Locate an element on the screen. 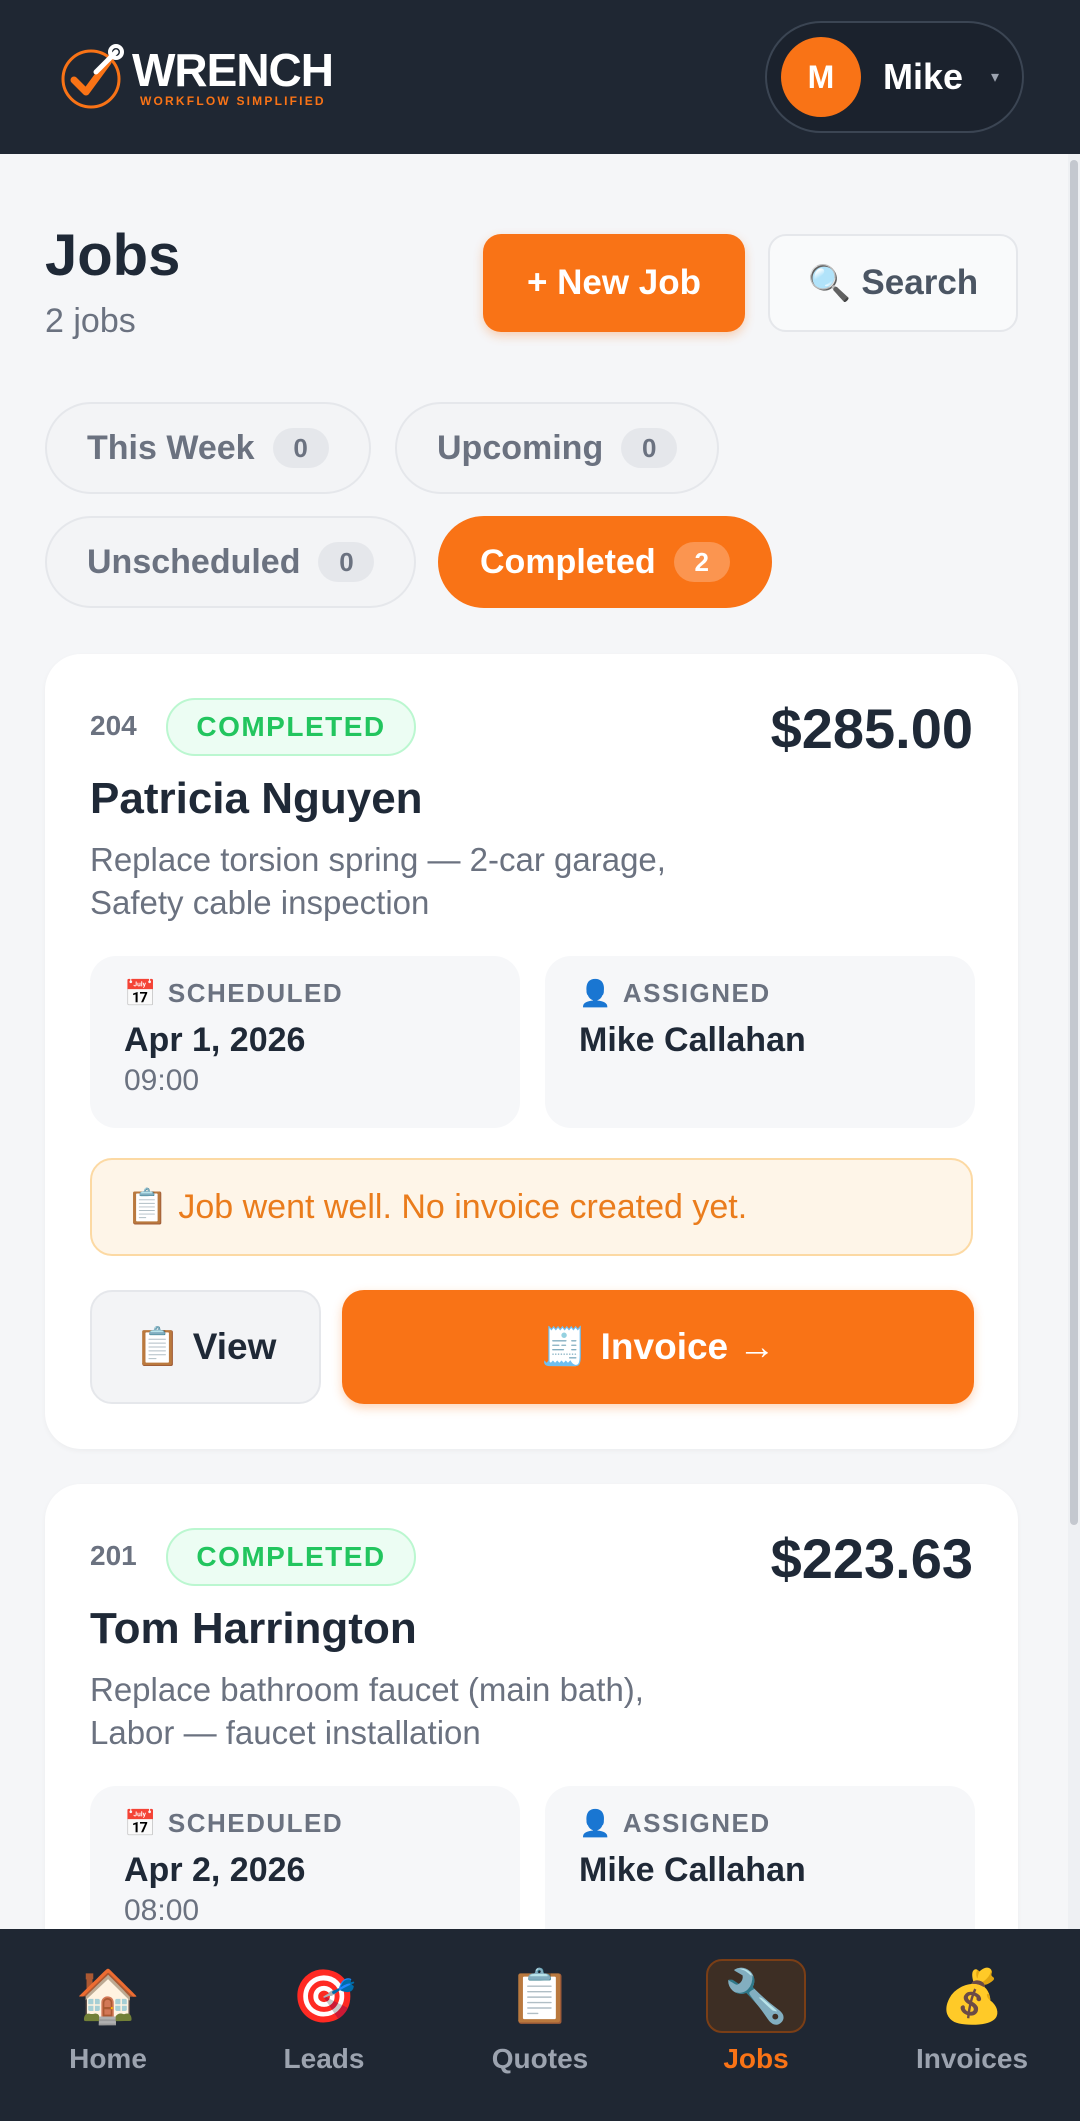  job-number: 204 is located at coordinates (113, 725).